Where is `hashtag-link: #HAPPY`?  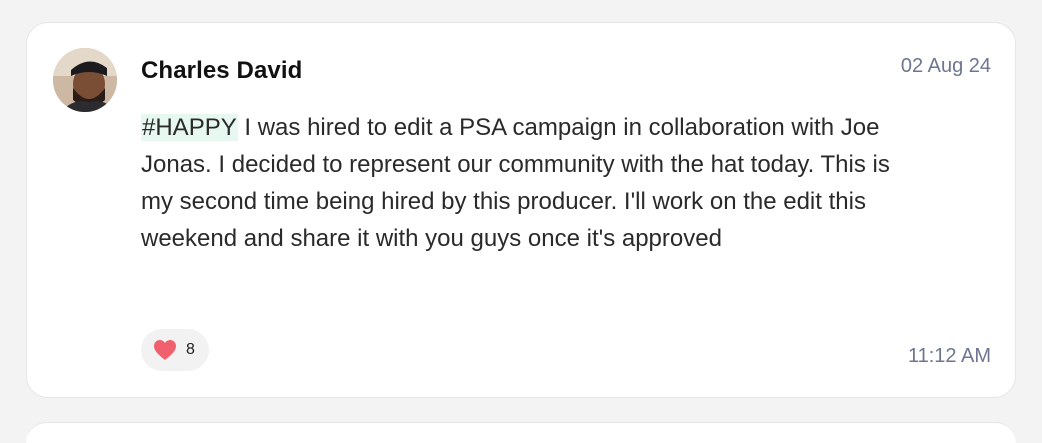
hashtag-link: #HAPPY is located at coordinates (189, 127).